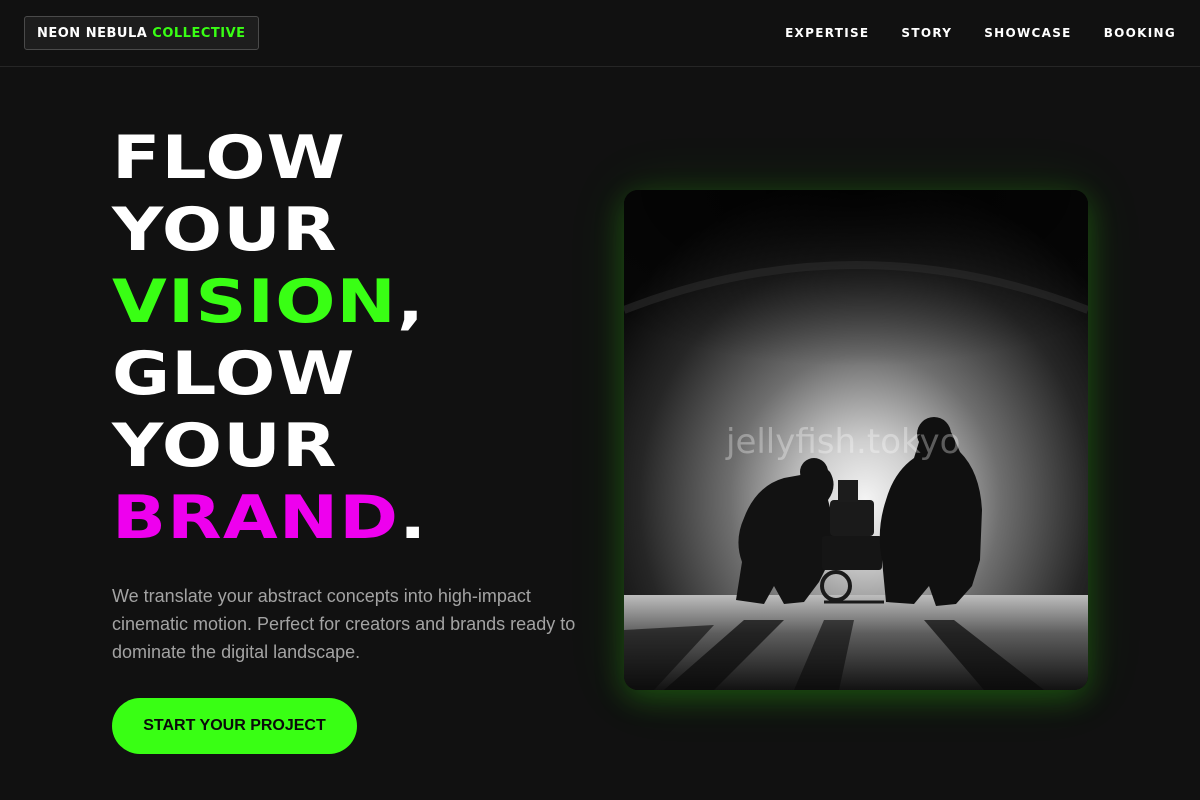 This screenshot has width=1200, height=800. I want to click on headline-period: ., so click(413, 518).